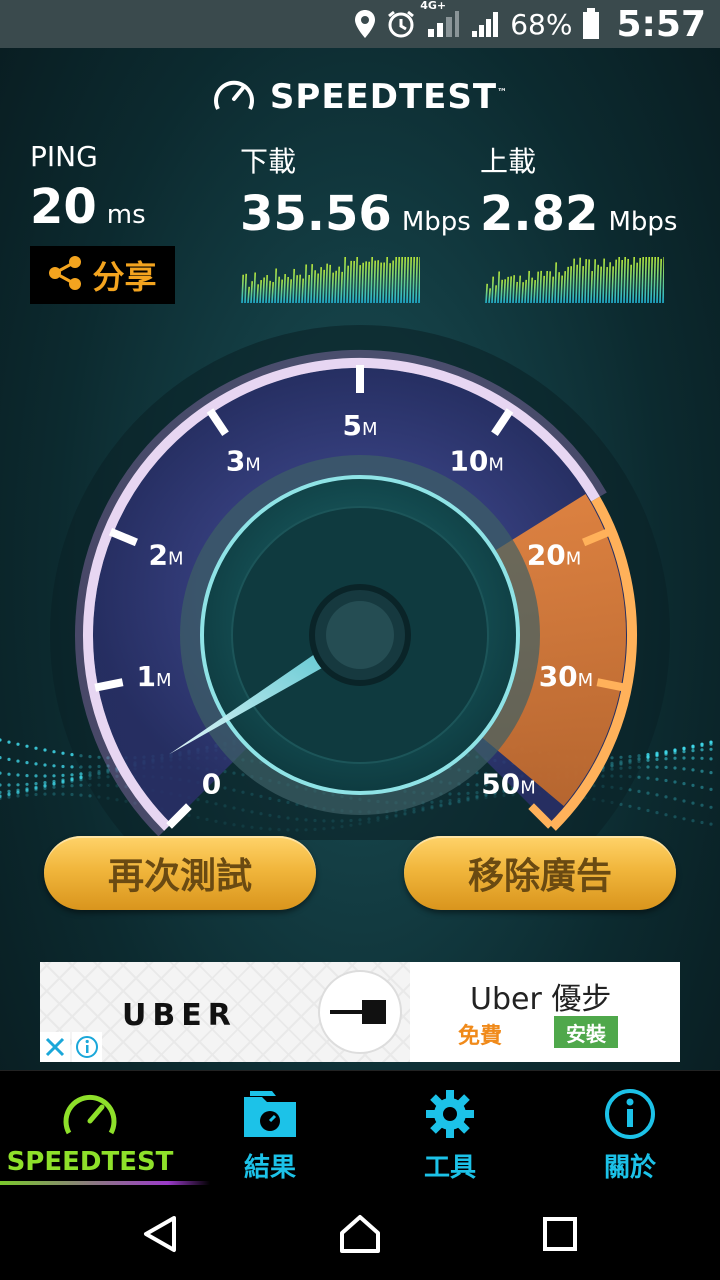 The image size is (720, 1280). Describe the element at coordinates (65, 275) in the screenshot. I see `share-icon` at that location.